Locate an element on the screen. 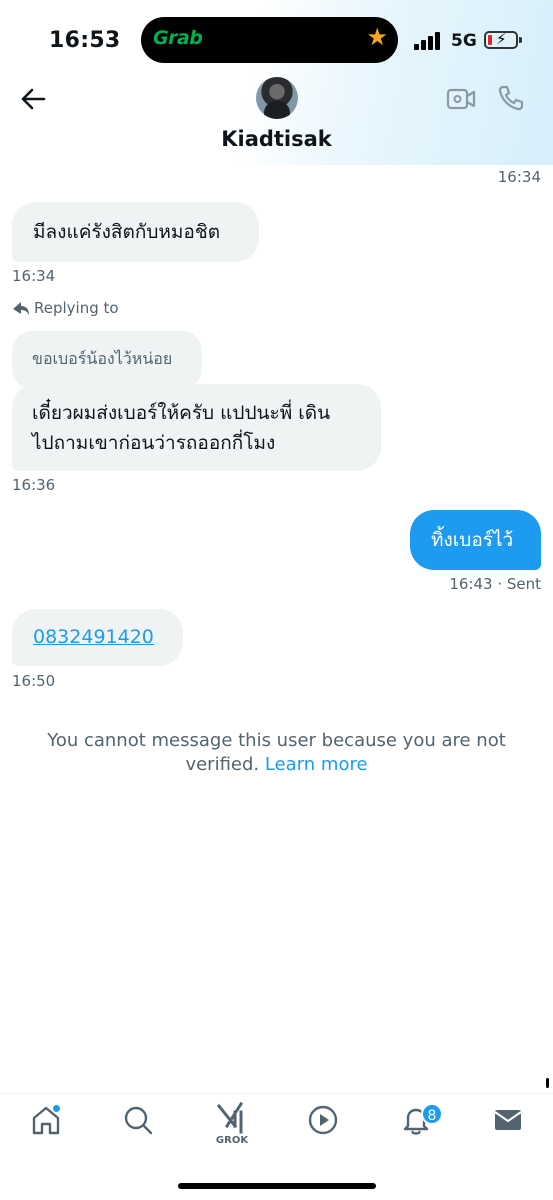 This screenshot has height=1200, width=553. dynamic-island: Grab ★ is located at coordinates (269, 40).